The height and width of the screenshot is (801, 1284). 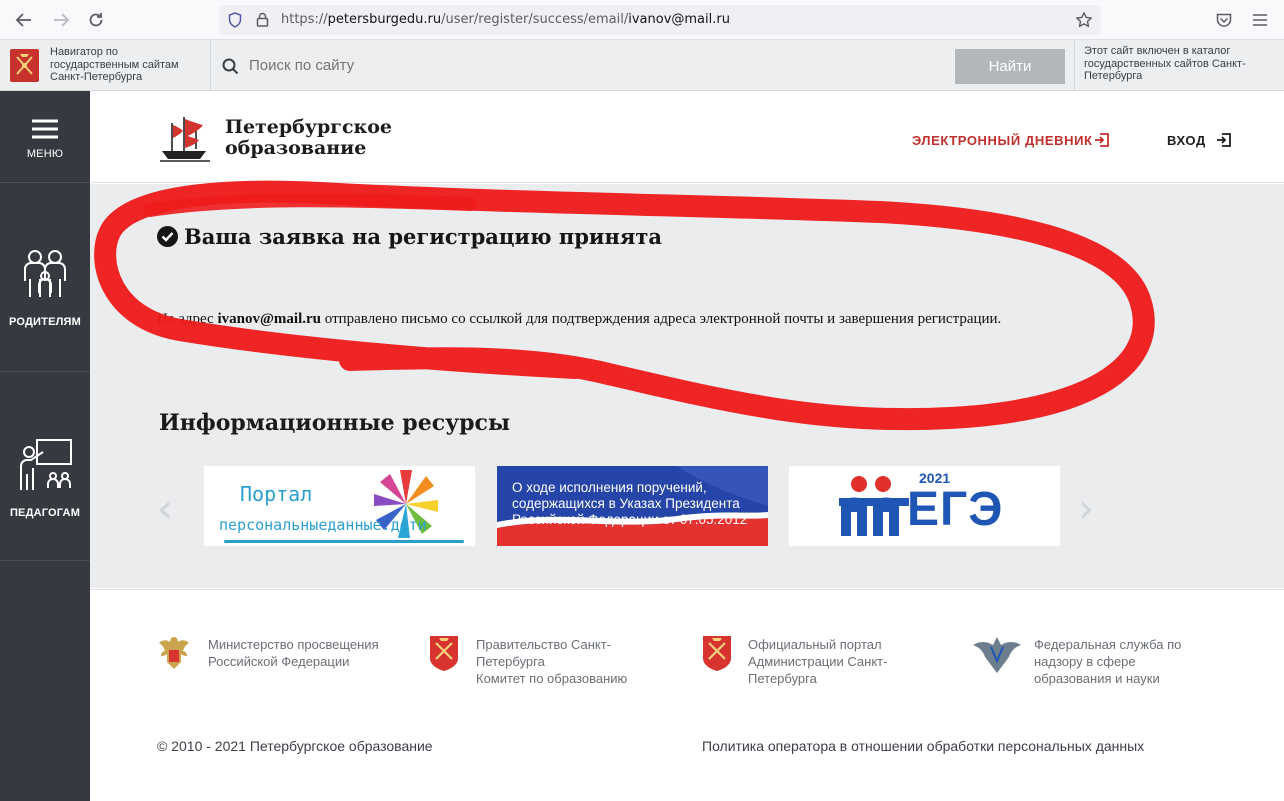 What do you see at coordinates (1224, 20) in the screenshot?
I see `pocket-icon` at bounding box center [1224, 20].